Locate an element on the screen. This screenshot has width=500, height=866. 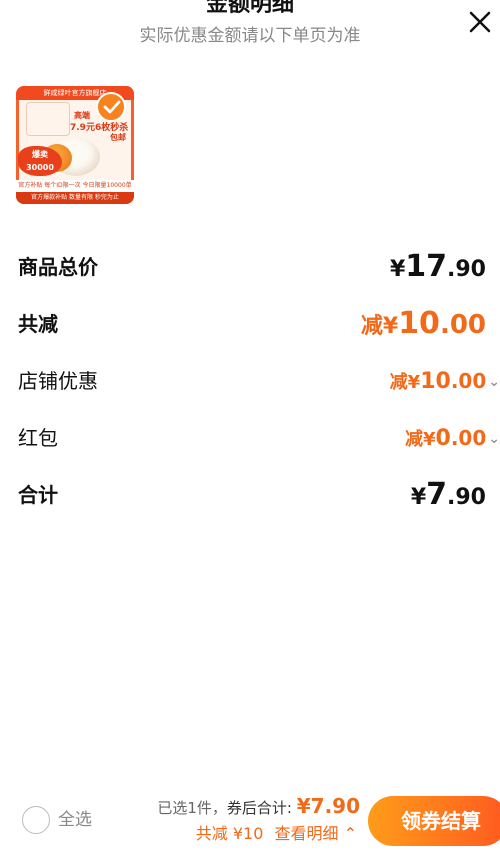
chevron-up-icon: ⌃ is located at coordinates (350, 833).